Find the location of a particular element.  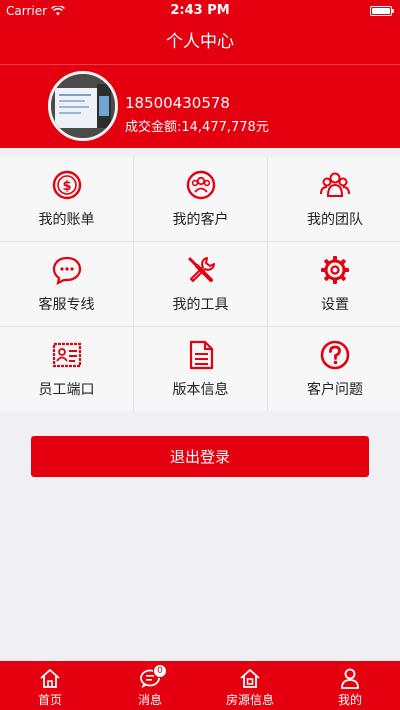

menu-label: 客户问题 is located at coordinates (335, 390).